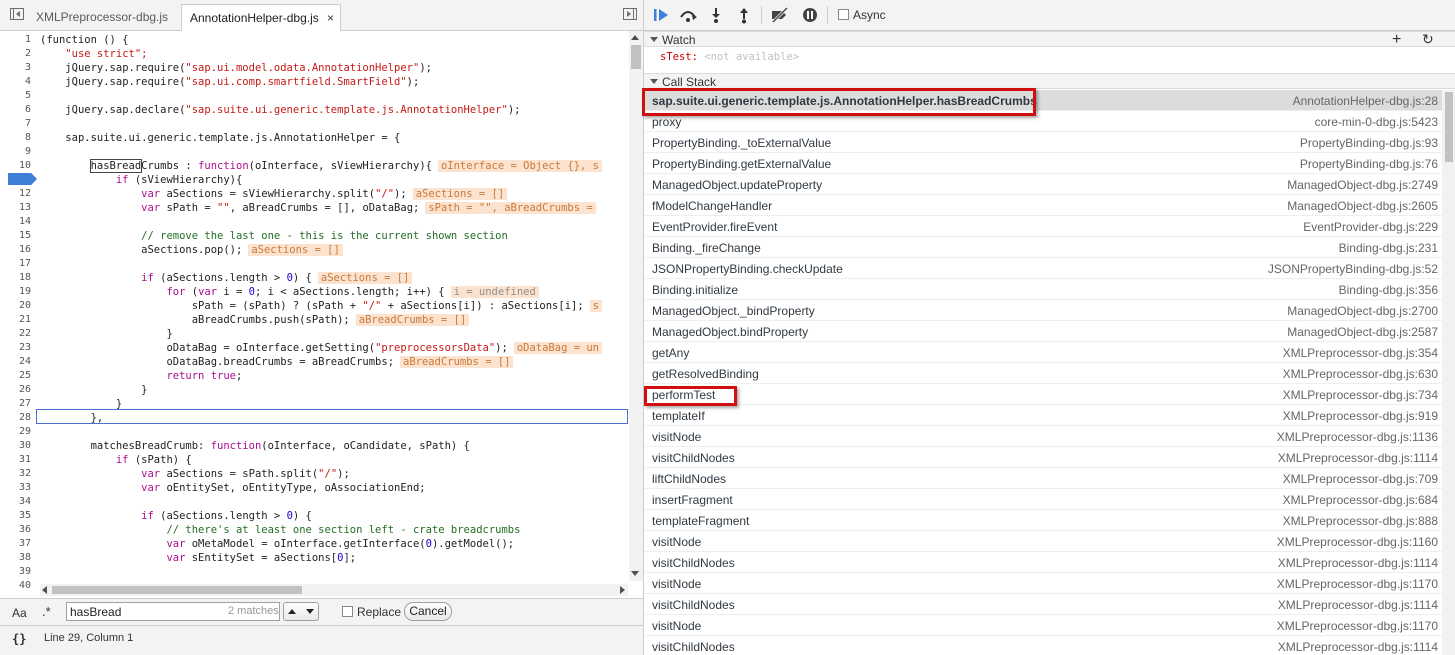 The height and width of the screenshot is (655, 1455). Describe the element at coordinates (662, 15) in the screenshot. I see `resume-icon` at that location.